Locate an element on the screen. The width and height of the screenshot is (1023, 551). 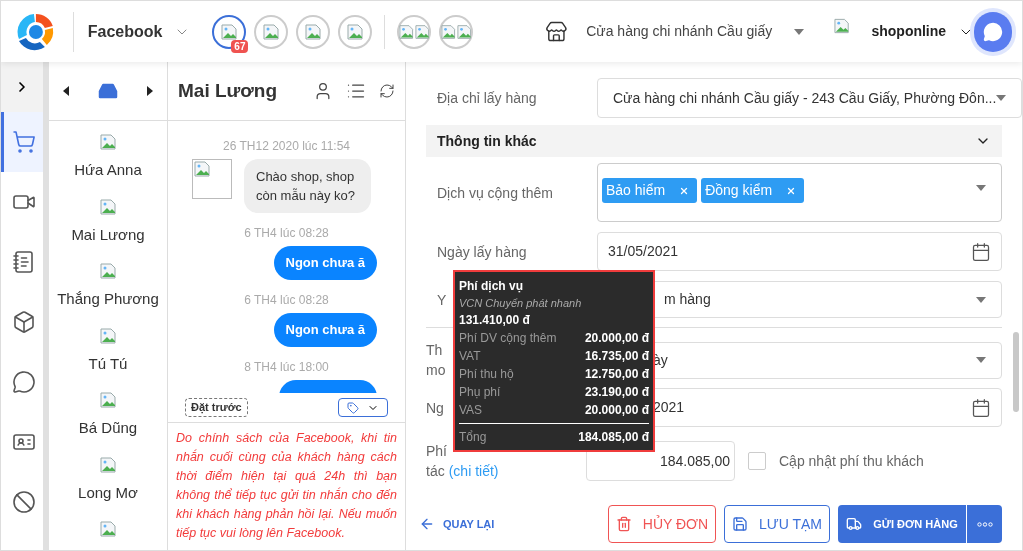
back-button: QUAY LẠI is located at coordinates (457, 524).